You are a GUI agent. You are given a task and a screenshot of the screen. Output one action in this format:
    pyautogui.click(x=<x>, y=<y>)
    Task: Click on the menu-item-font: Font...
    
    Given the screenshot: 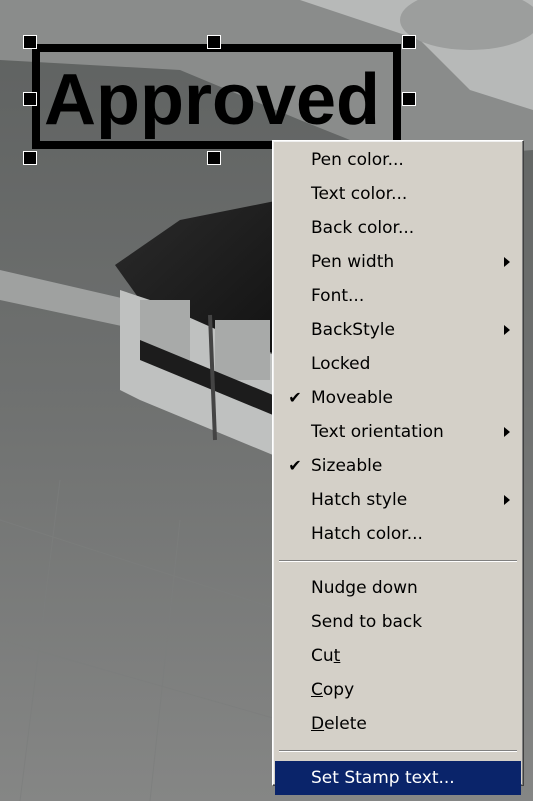 What is the action you would take?
    pyautogui.click(x=398, y=296)
    